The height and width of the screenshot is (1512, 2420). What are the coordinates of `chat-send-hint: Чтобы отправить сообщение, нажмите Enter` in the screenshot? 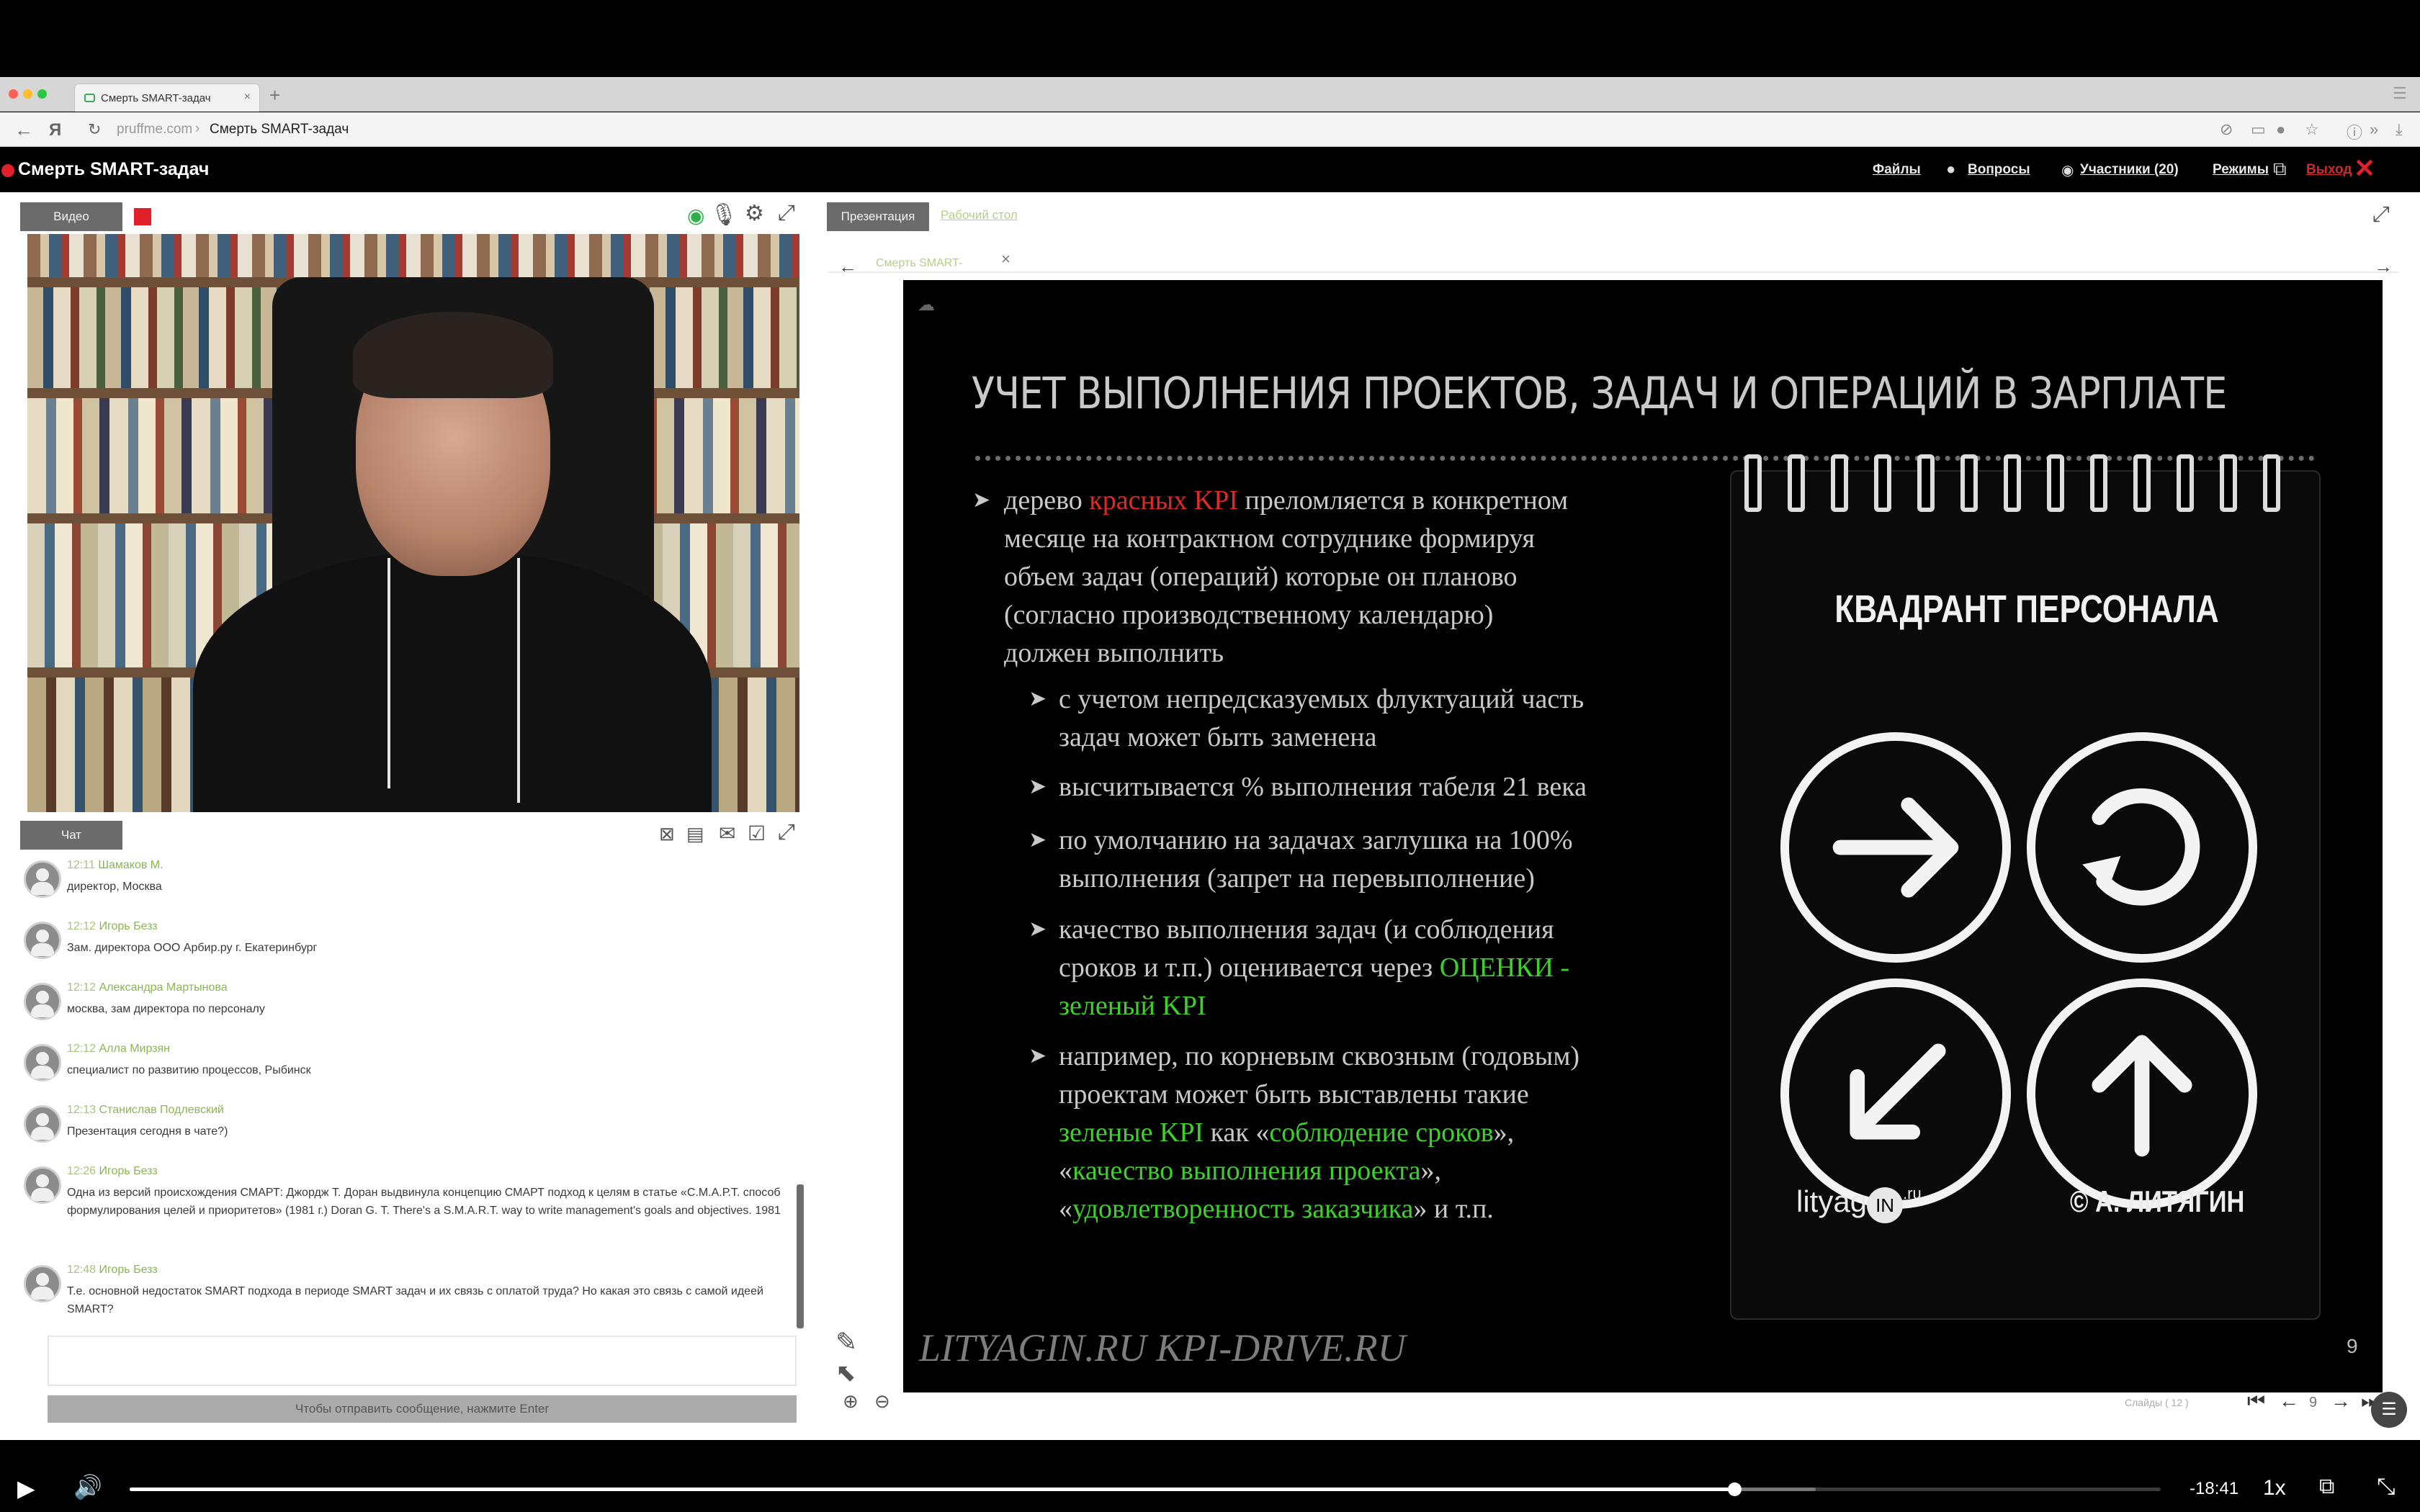 It's located at (422, 1409).